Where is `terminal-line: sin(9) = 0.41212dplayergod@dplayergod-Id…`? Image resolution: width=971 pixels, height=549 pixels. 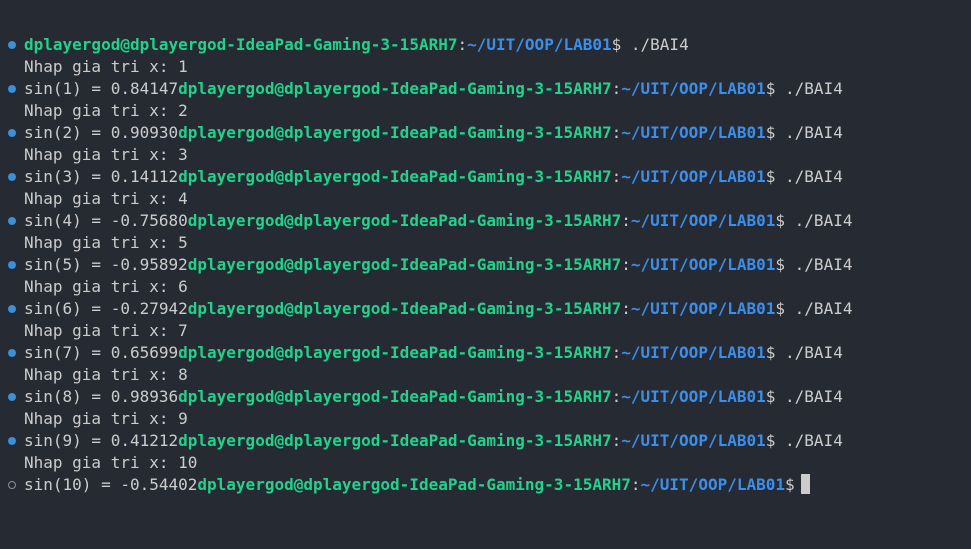 terminal-line: sin(9) = 0.41212dplayergod@dplayergod-Id… is located at coordinates (485, 441).